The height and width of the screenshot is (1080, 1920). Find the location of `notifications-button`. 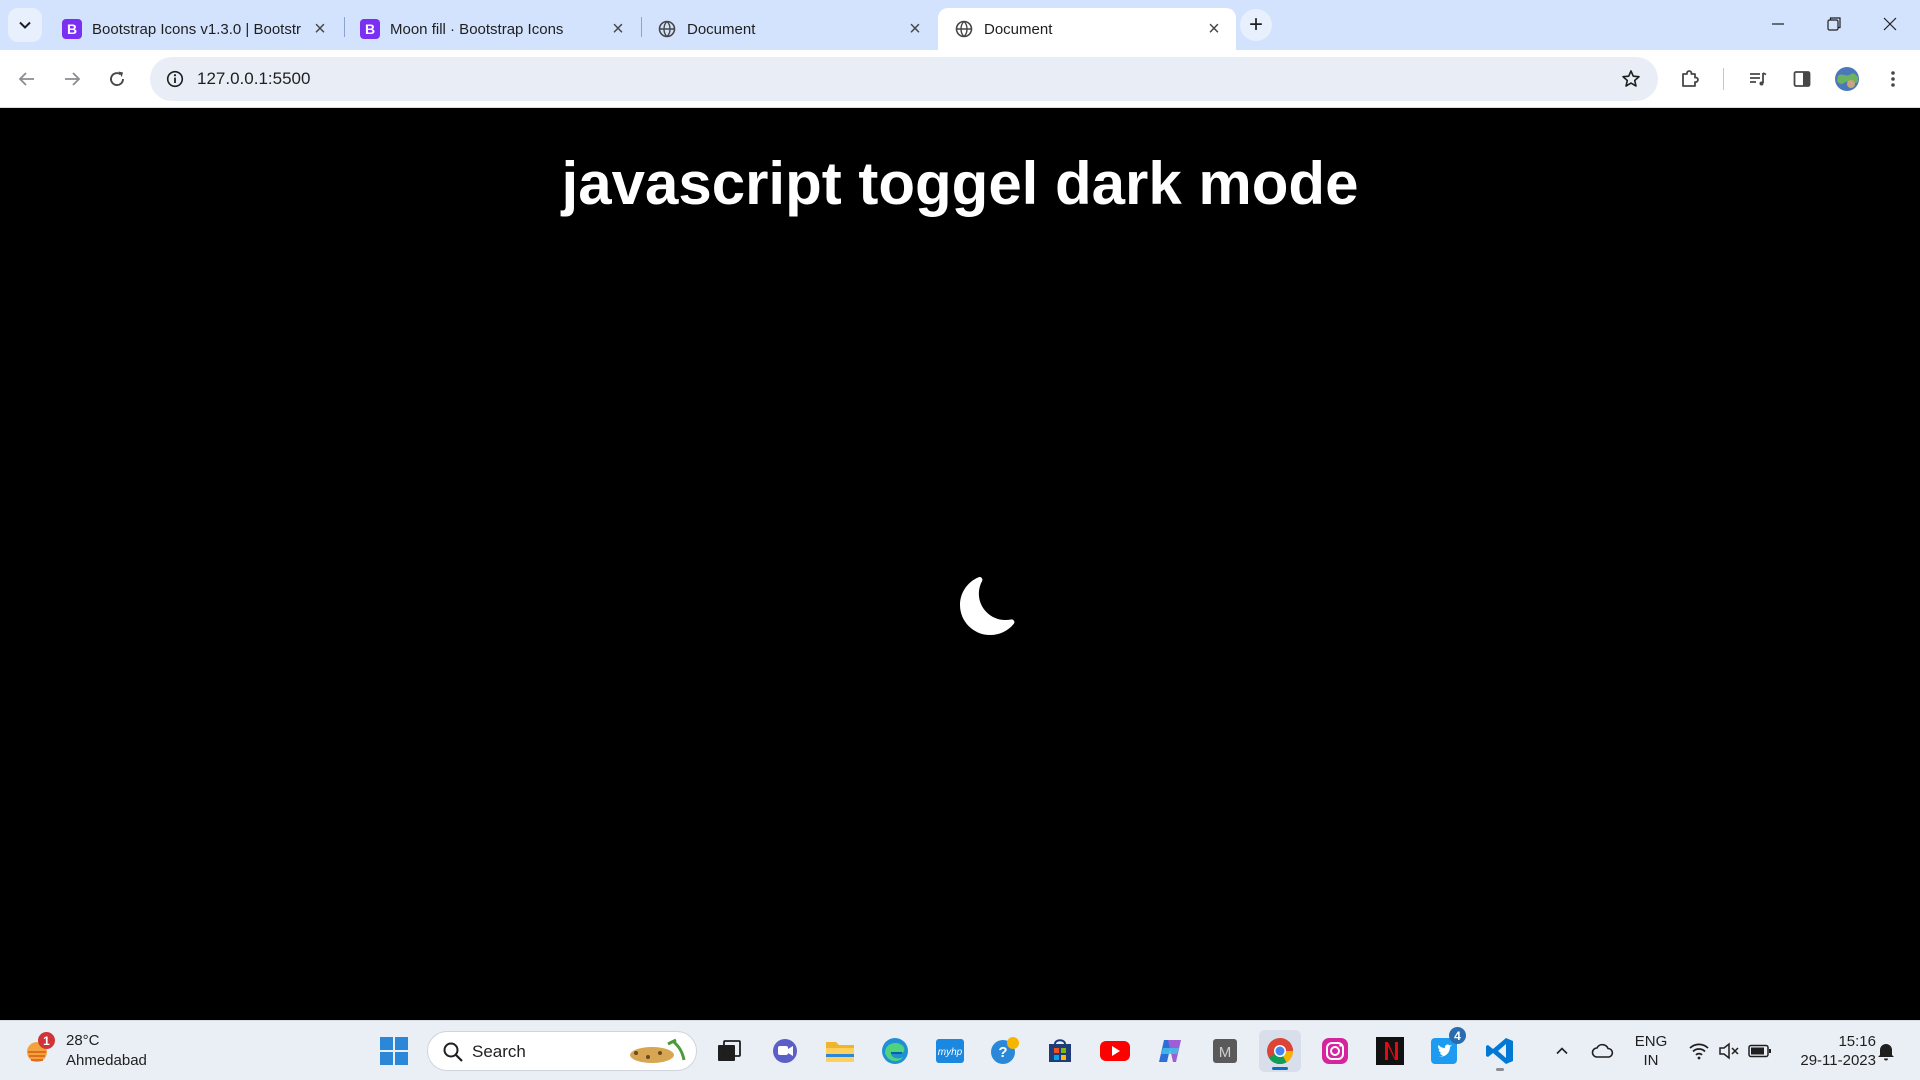

notifications-button is located at coordinates (1886, 1050).